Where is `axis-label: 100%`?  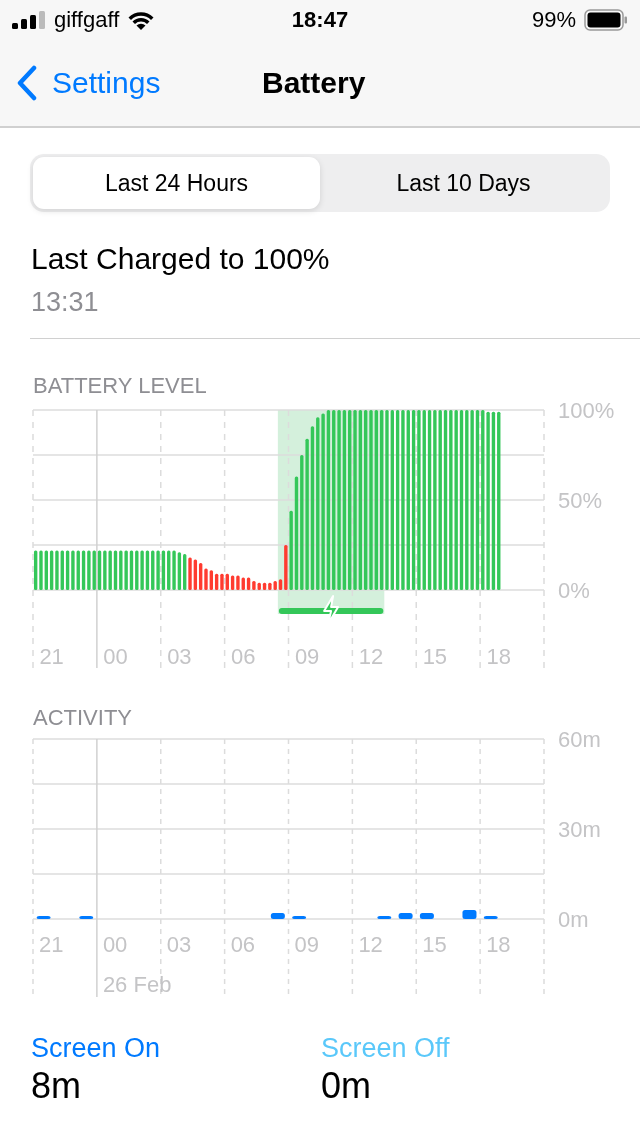 axis-label: 100% is located at coordinates (586, 411).